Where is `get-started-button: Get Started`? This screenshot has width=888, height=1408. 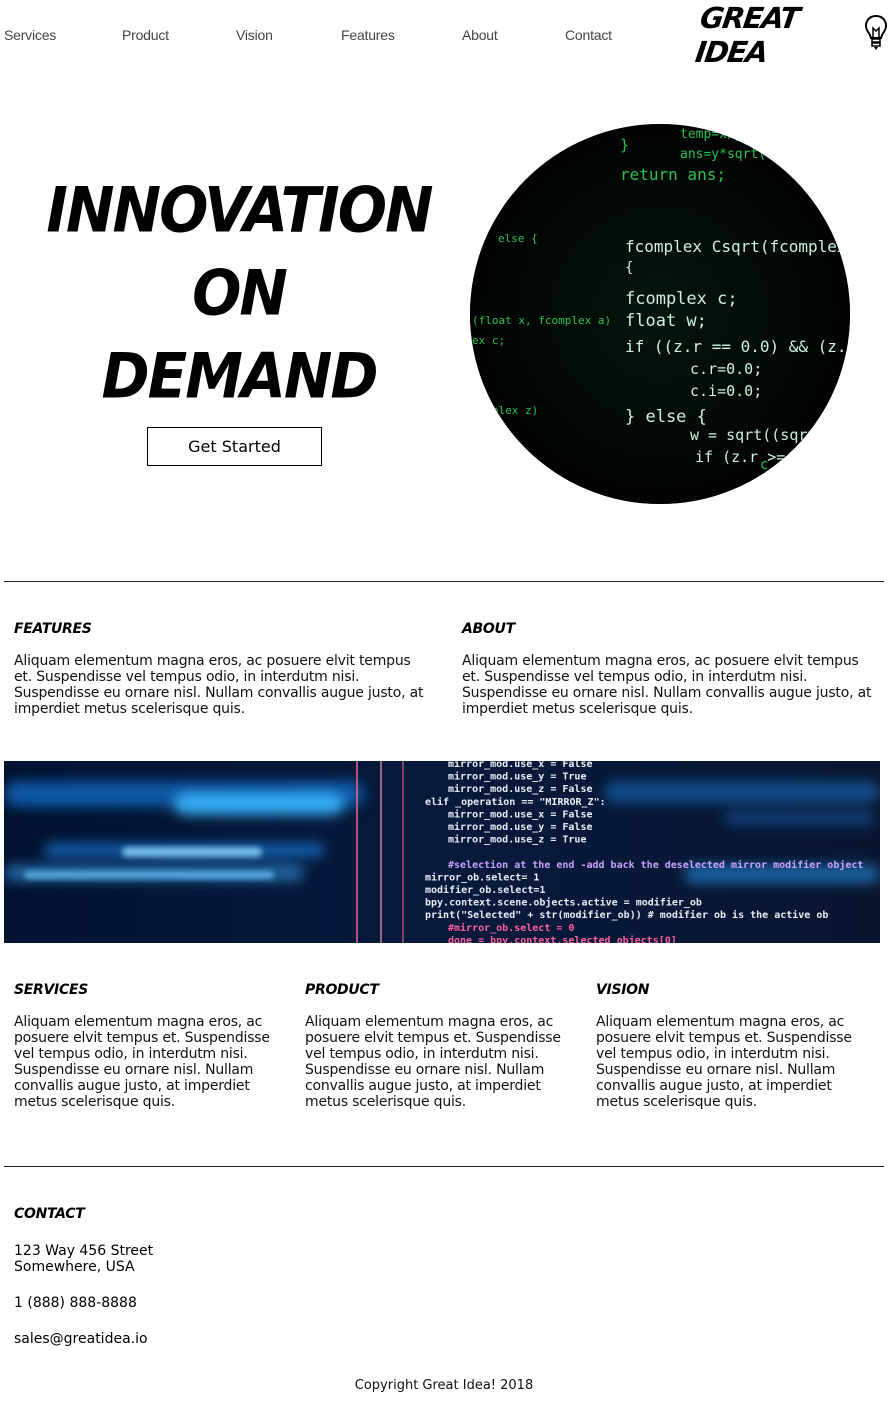 get-started-button: Get Started is located at coordinates (234, 446).